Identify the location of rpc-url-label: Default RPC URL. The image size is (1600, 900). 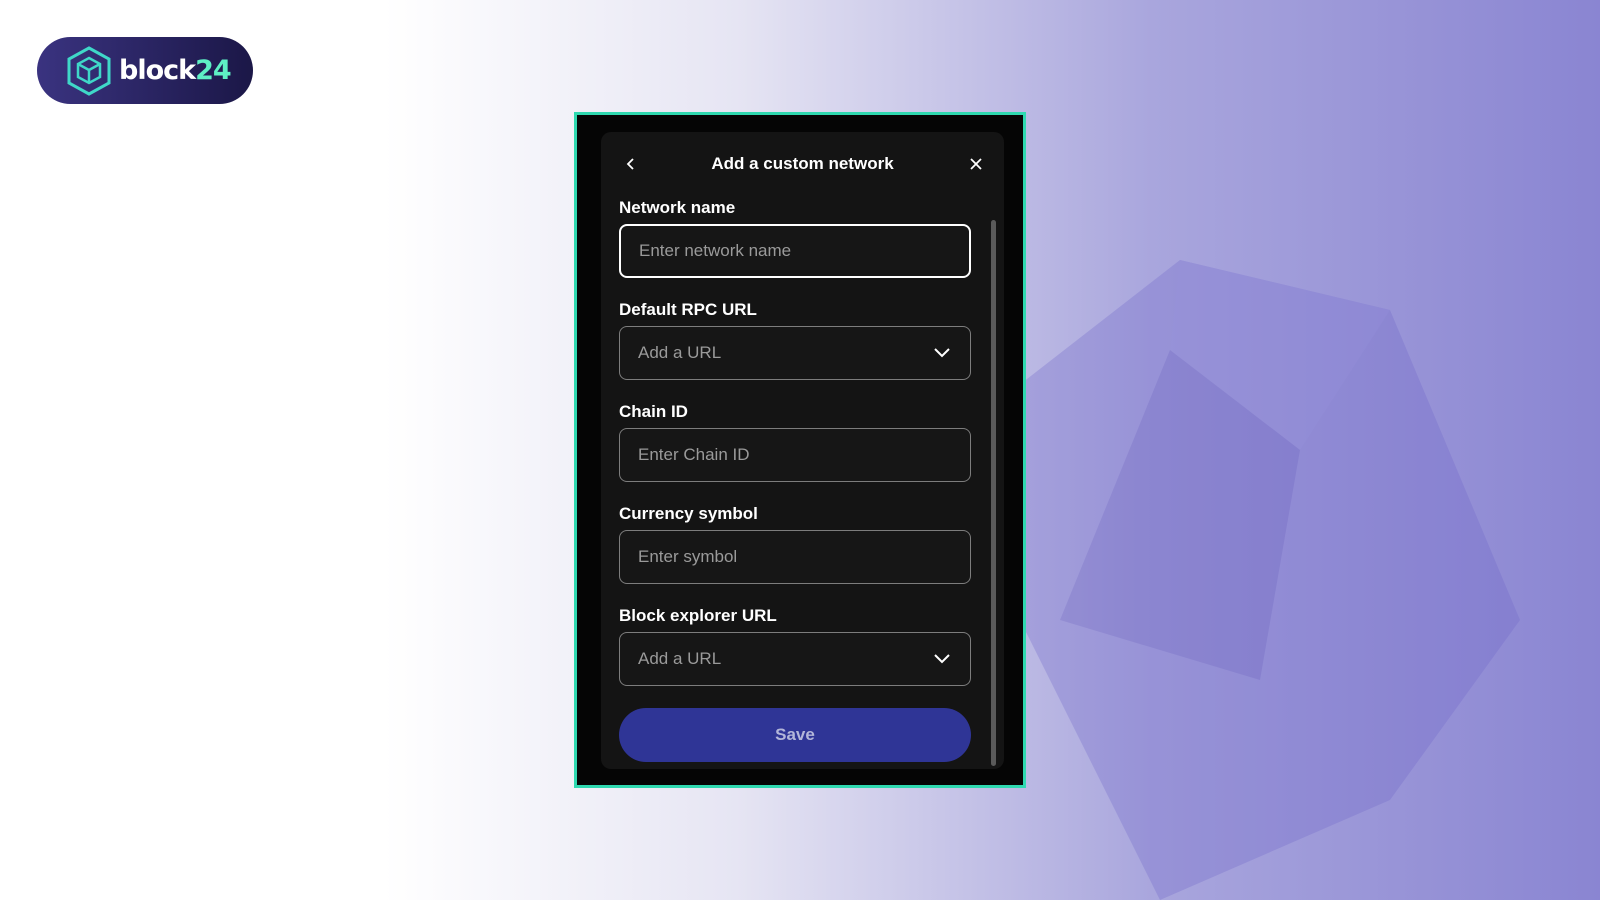
(688, 309).